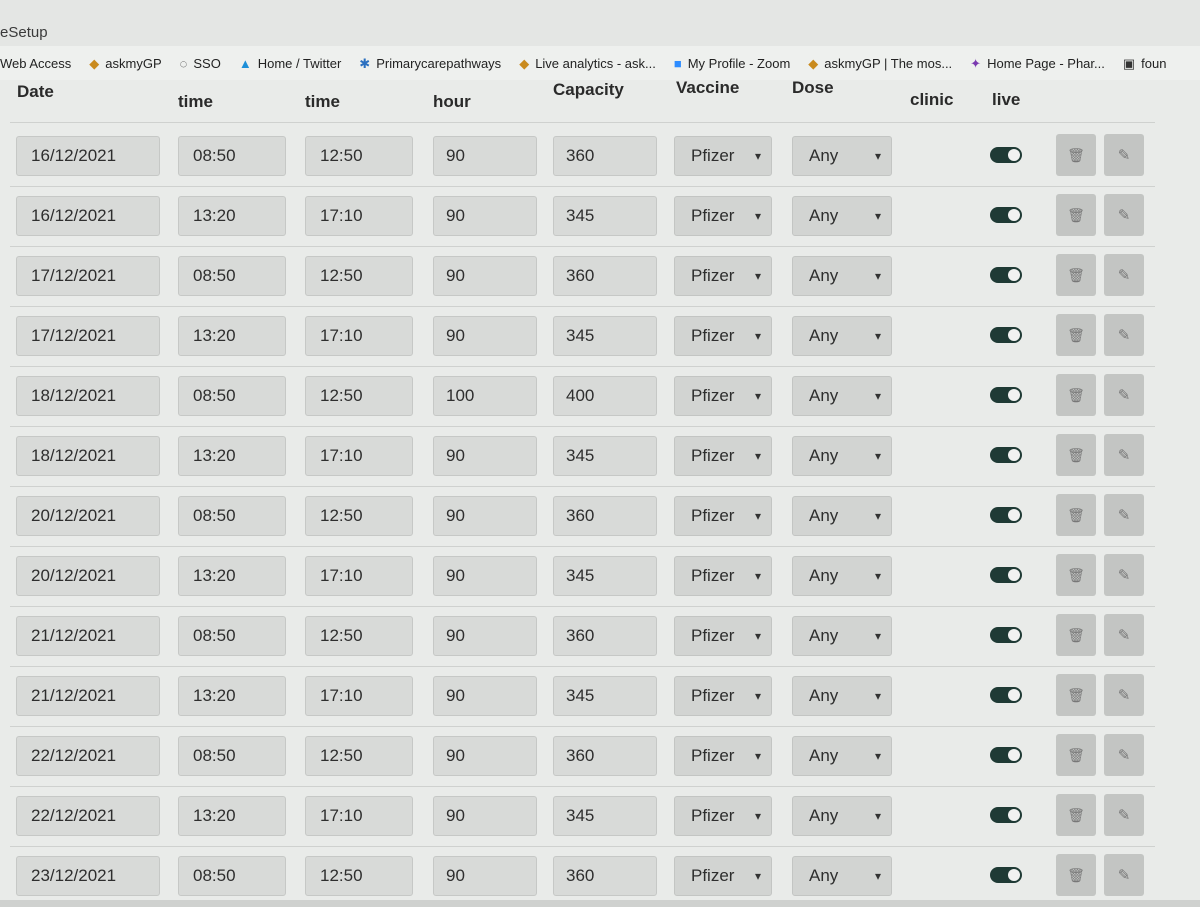 The width and height of the screenshot is (1200, 907). Describe the element at coordinates (430, 63) in the screenshot. I see `bookmark-item: ✱ Primarycarepathways` at that location.